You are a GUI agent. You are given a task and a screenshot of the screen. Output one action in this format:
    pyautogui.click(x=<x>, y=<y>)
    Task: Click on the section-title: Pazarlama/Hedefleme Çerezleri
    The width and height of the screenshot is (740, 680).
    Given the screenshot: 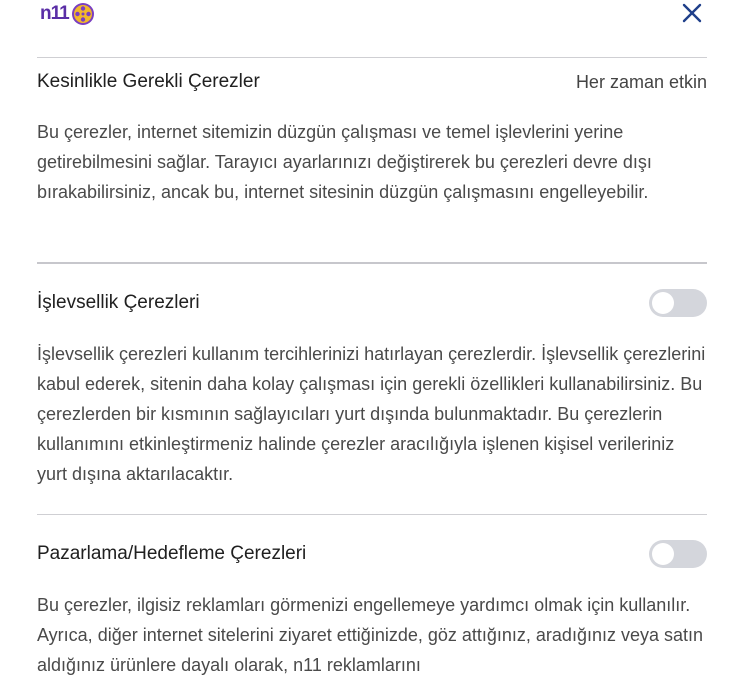 What is the action you would take?
    pyautogui.click(x=172, y=553)
    